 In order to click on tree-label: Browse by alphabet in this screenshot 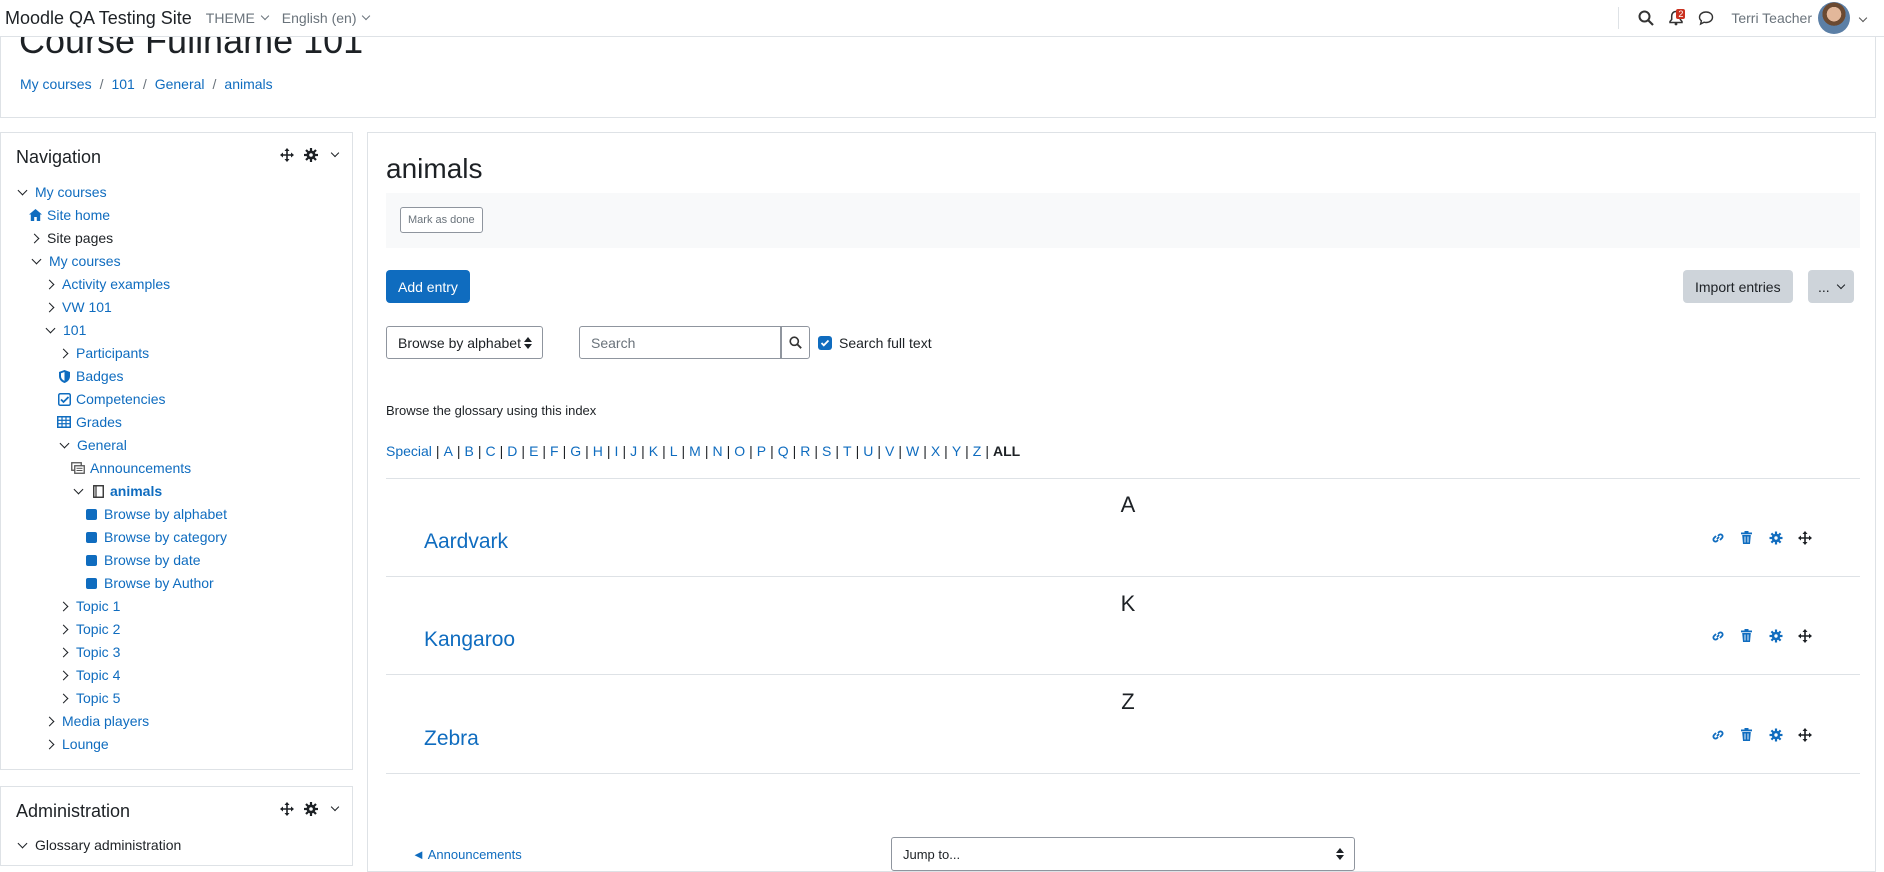, I will do `click(165, 514)`.